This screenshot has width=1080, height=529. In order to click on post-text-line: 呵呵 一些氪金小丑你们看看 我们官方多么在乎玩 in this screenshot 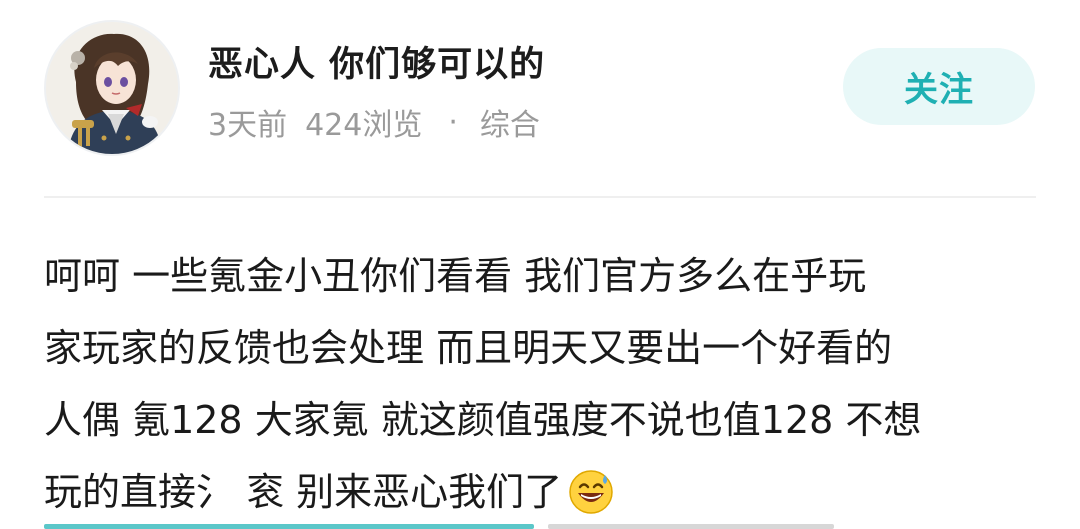, I will do `click(455, 276)`.